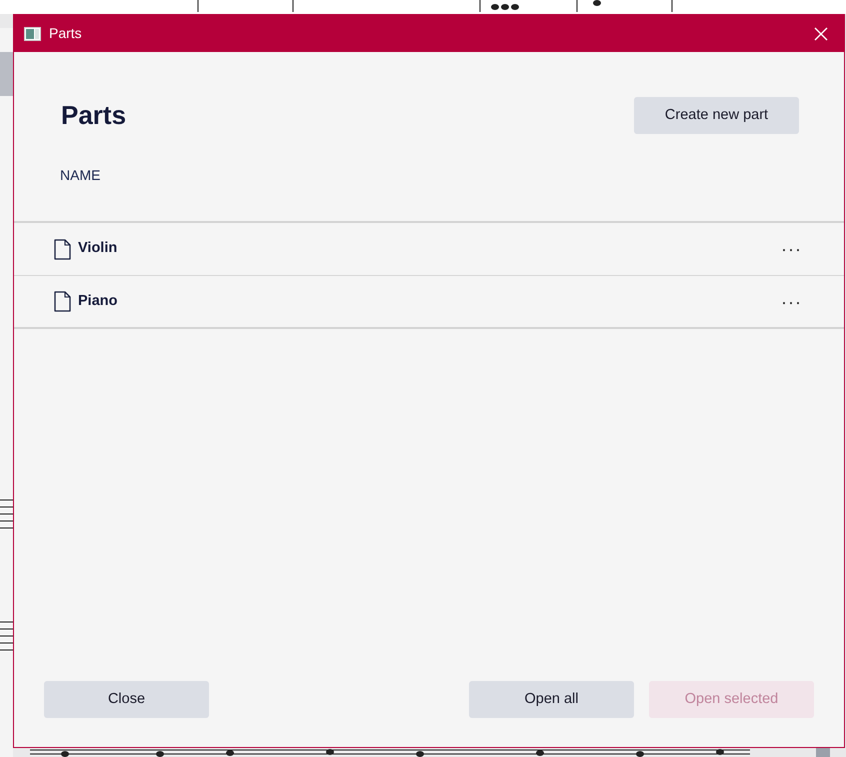 The image size is (846, 757). I want to click on part-row: Violin ···, so click(429, 249).